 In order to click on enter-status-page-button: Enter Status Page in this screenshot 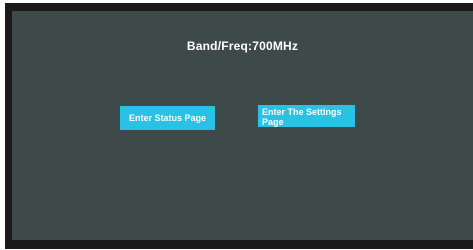, I will do `click(167, 118)`.